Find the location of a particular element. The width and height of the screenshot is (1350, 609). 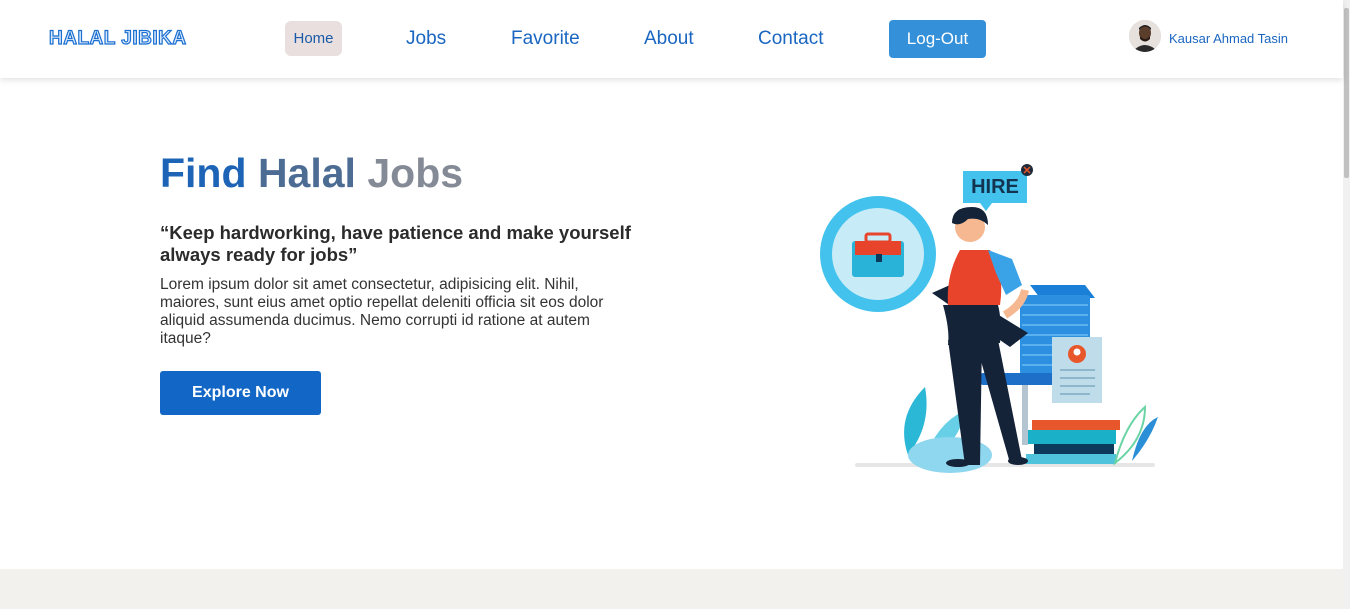

hire-sign-text: HIRE is located at coordinates (995, 187).